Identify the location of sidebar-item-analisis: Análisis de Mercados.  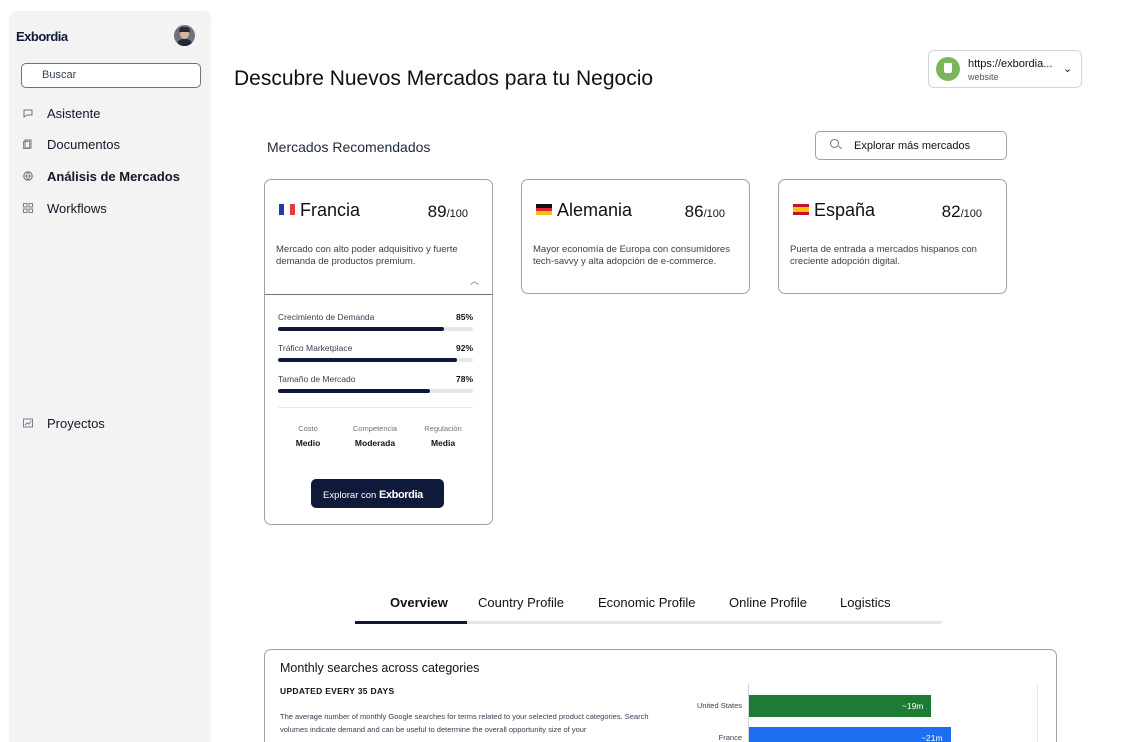
(100, 176).